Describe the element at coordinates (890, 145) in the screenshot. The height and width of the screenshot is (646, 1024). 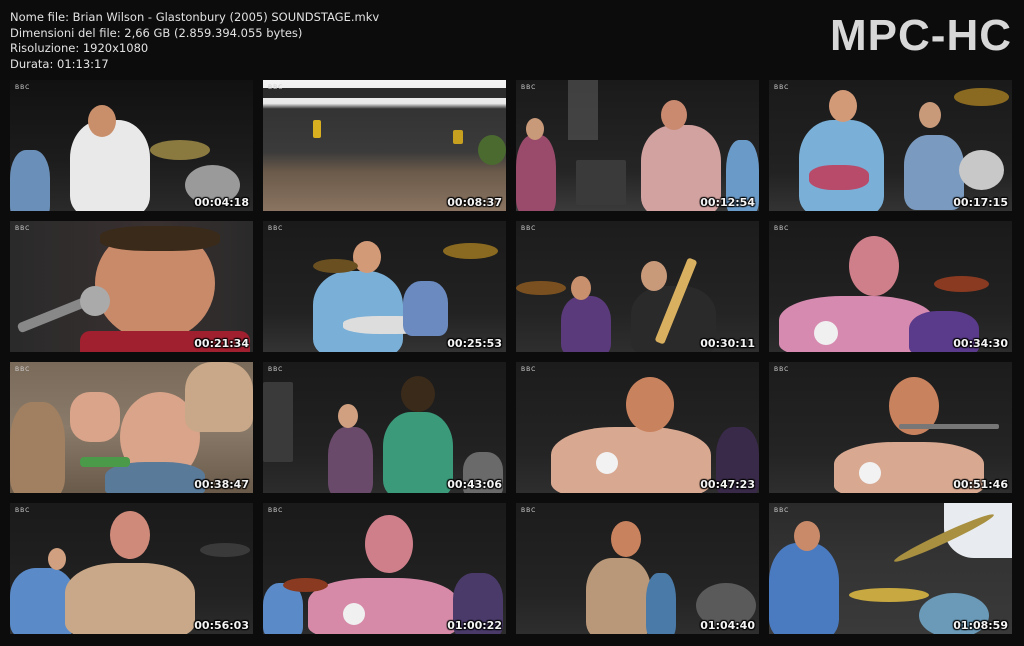
I see `thumbnail: BBC 00:17:15` at that location.